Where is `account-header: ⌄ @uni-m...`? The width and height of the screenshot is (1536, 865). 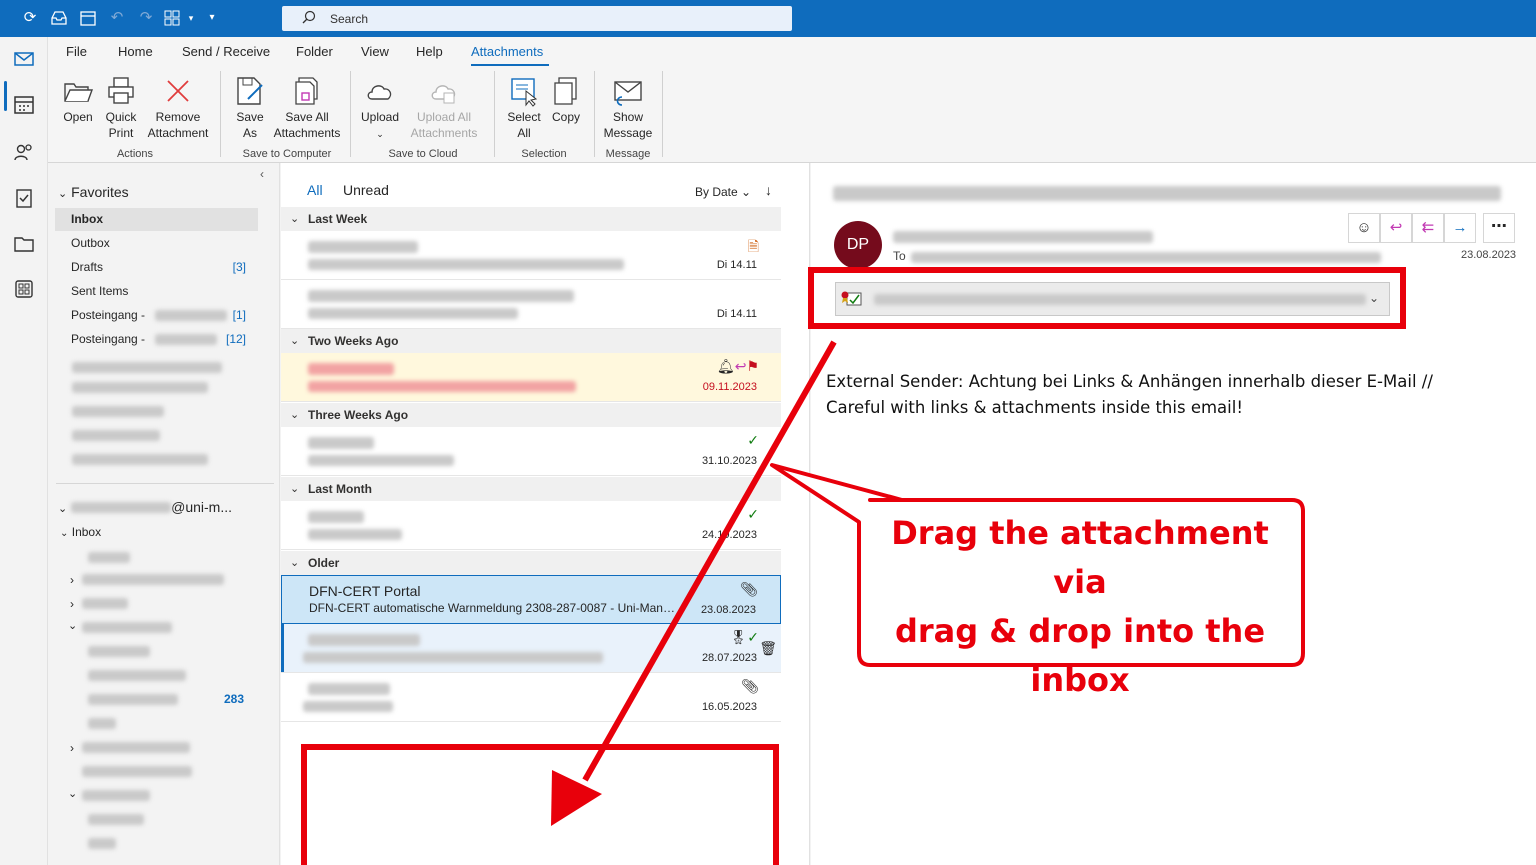
account-header: ⌄ @uni-m... is located at coordinates (145, 507).